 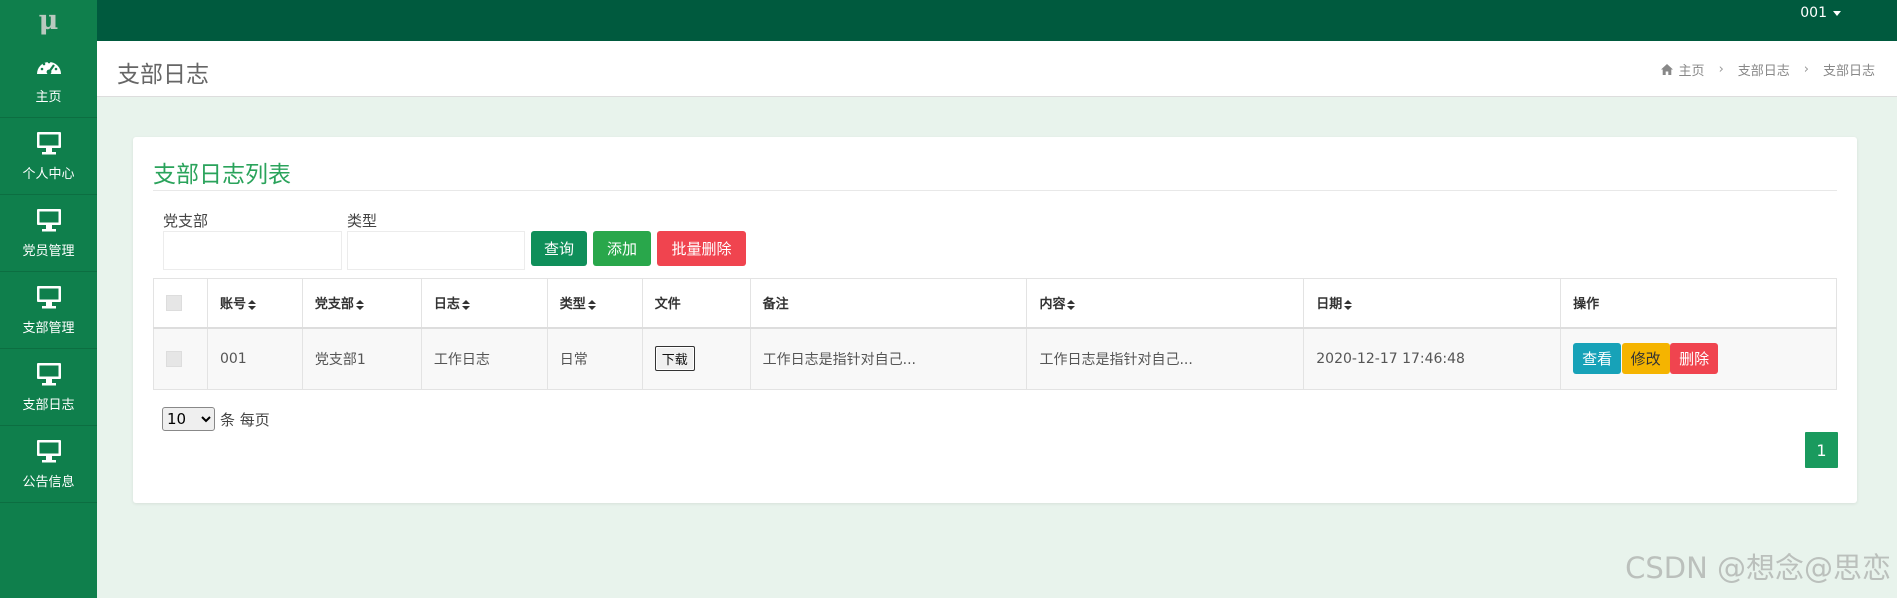 What do you see at coordinates (48, 387) in the screenshot?
I see `sidebar-item-branch-log: 支部日志` at bounding box center [48, 387].